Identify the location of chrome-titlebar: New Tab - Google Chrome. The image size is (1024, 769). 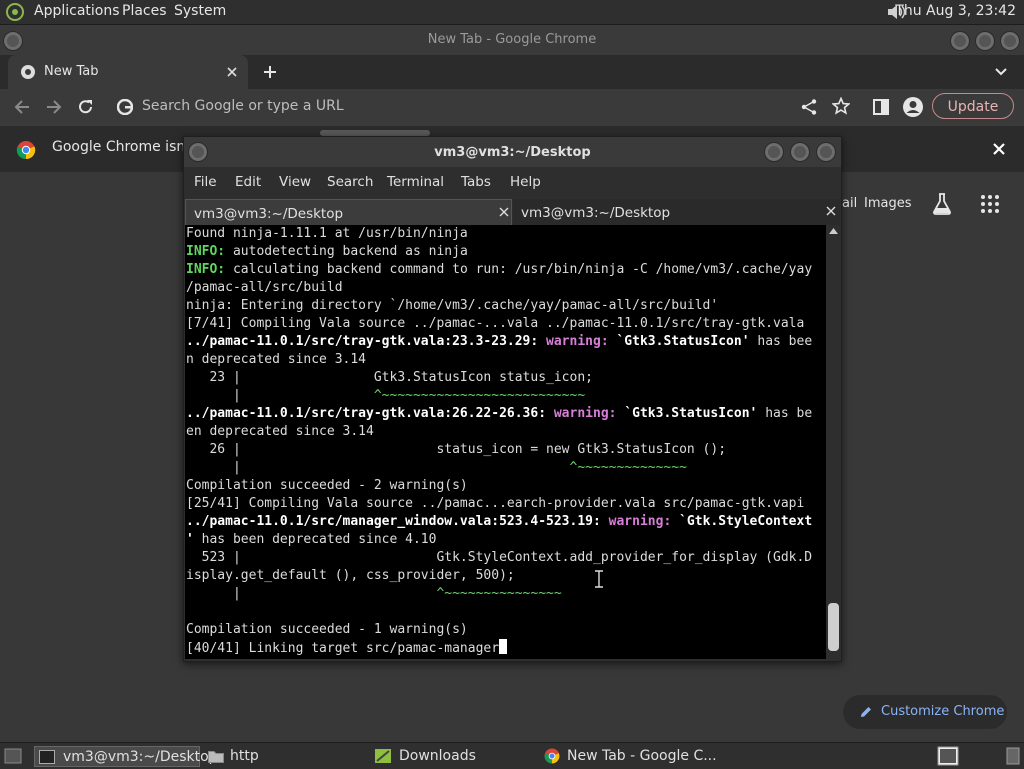
(512, 40).